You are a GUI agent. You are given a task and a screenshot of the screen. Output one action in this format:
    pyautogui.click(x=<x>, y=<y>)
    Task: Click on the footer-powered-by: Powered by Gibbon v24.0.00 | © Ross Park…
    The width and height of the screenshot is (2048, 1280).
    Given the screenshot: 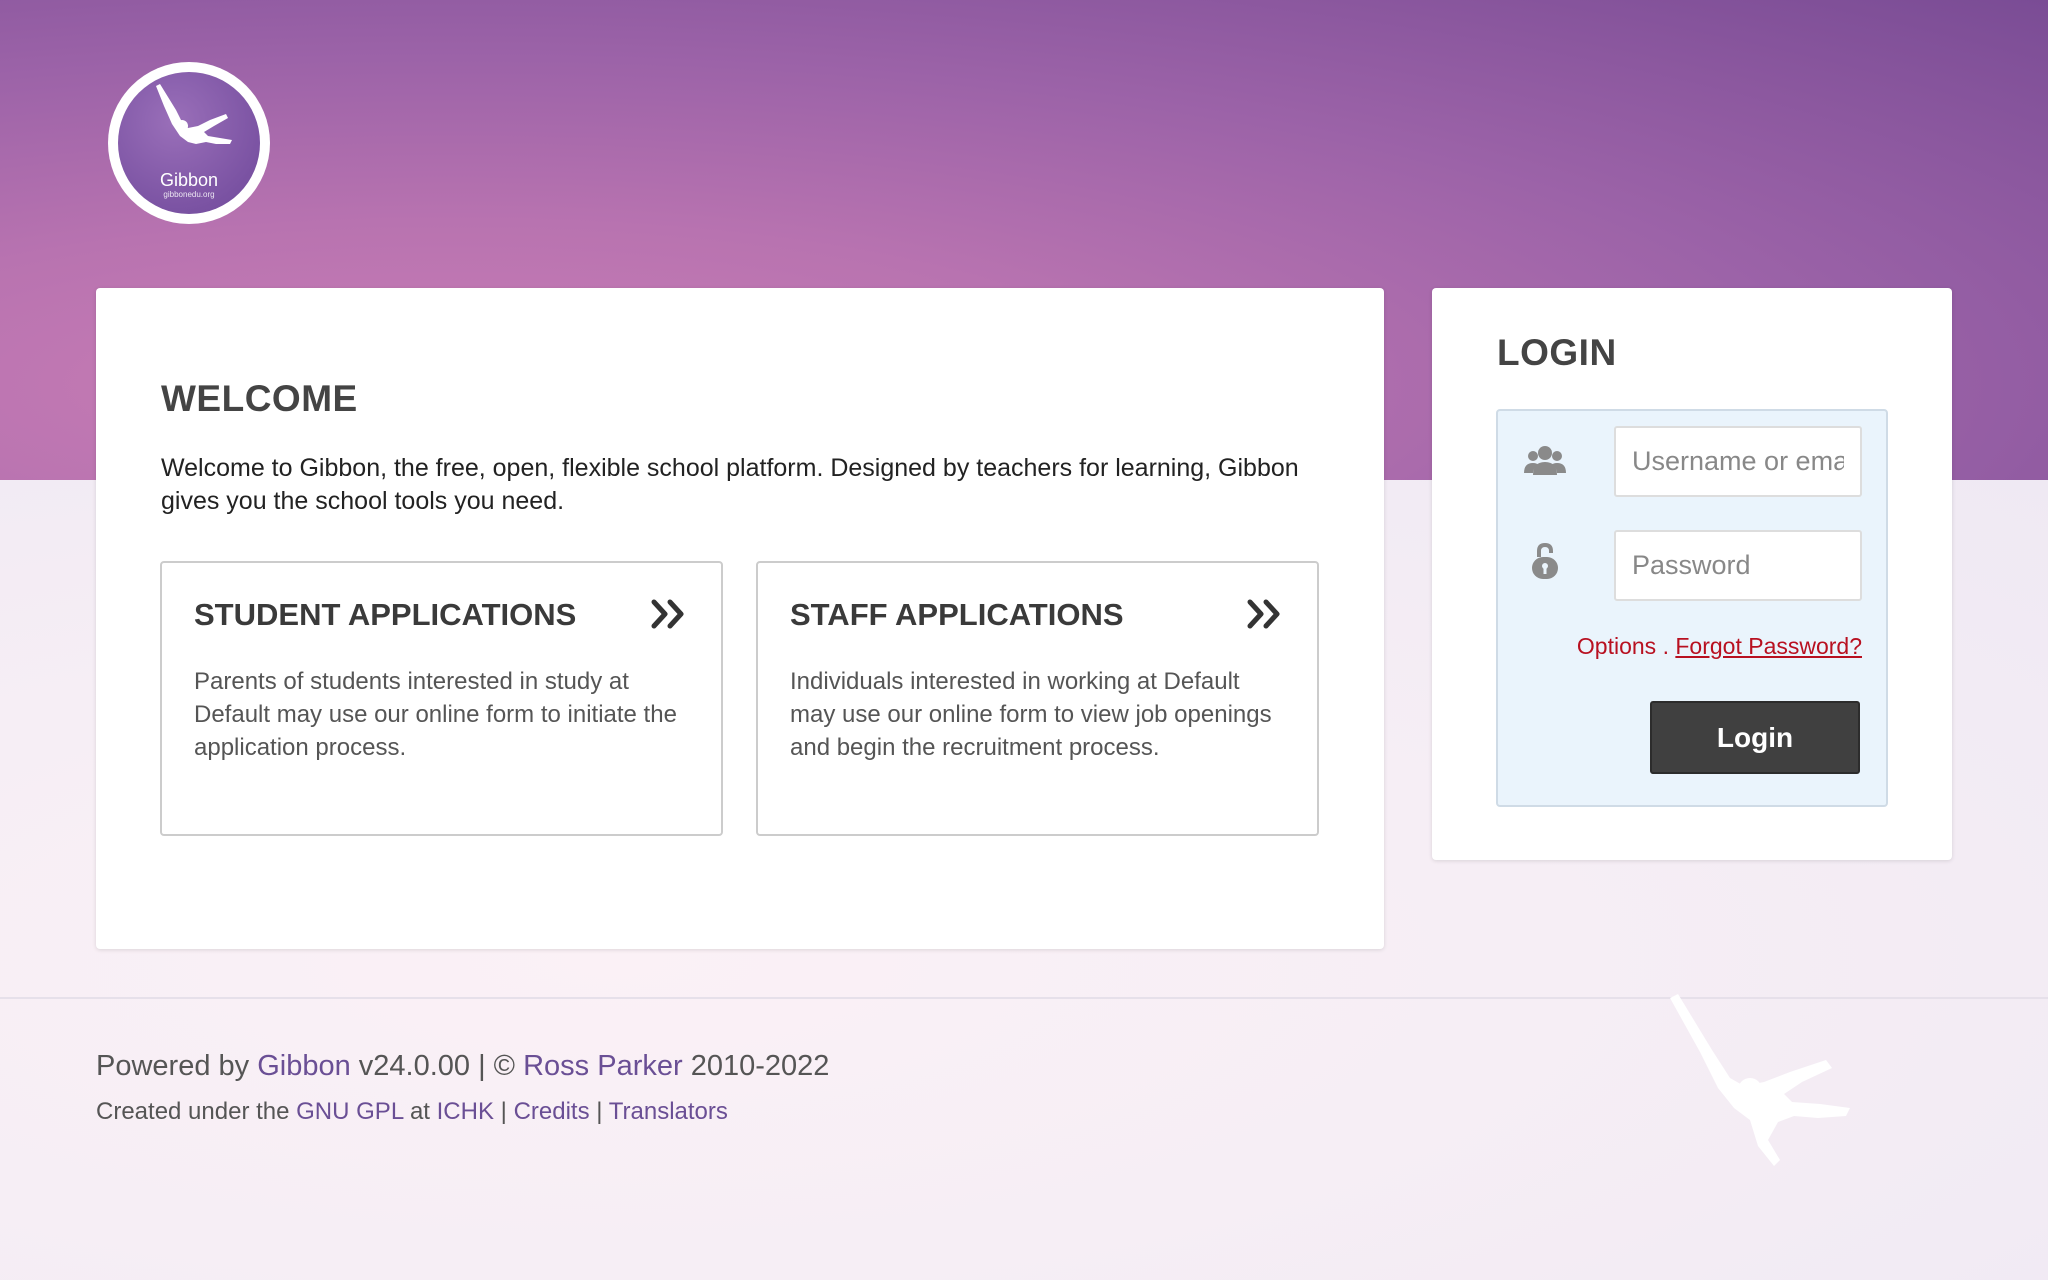 What is the action you would take?
    pyautogui.click(x=462, y=1066)
    